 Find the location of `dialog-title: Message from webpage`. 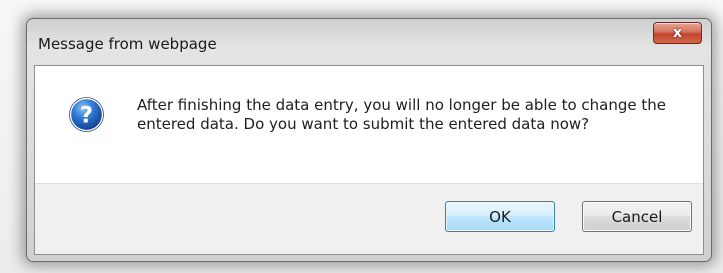

dialog-title: Message from webpage is located at coordinates (127, 44).